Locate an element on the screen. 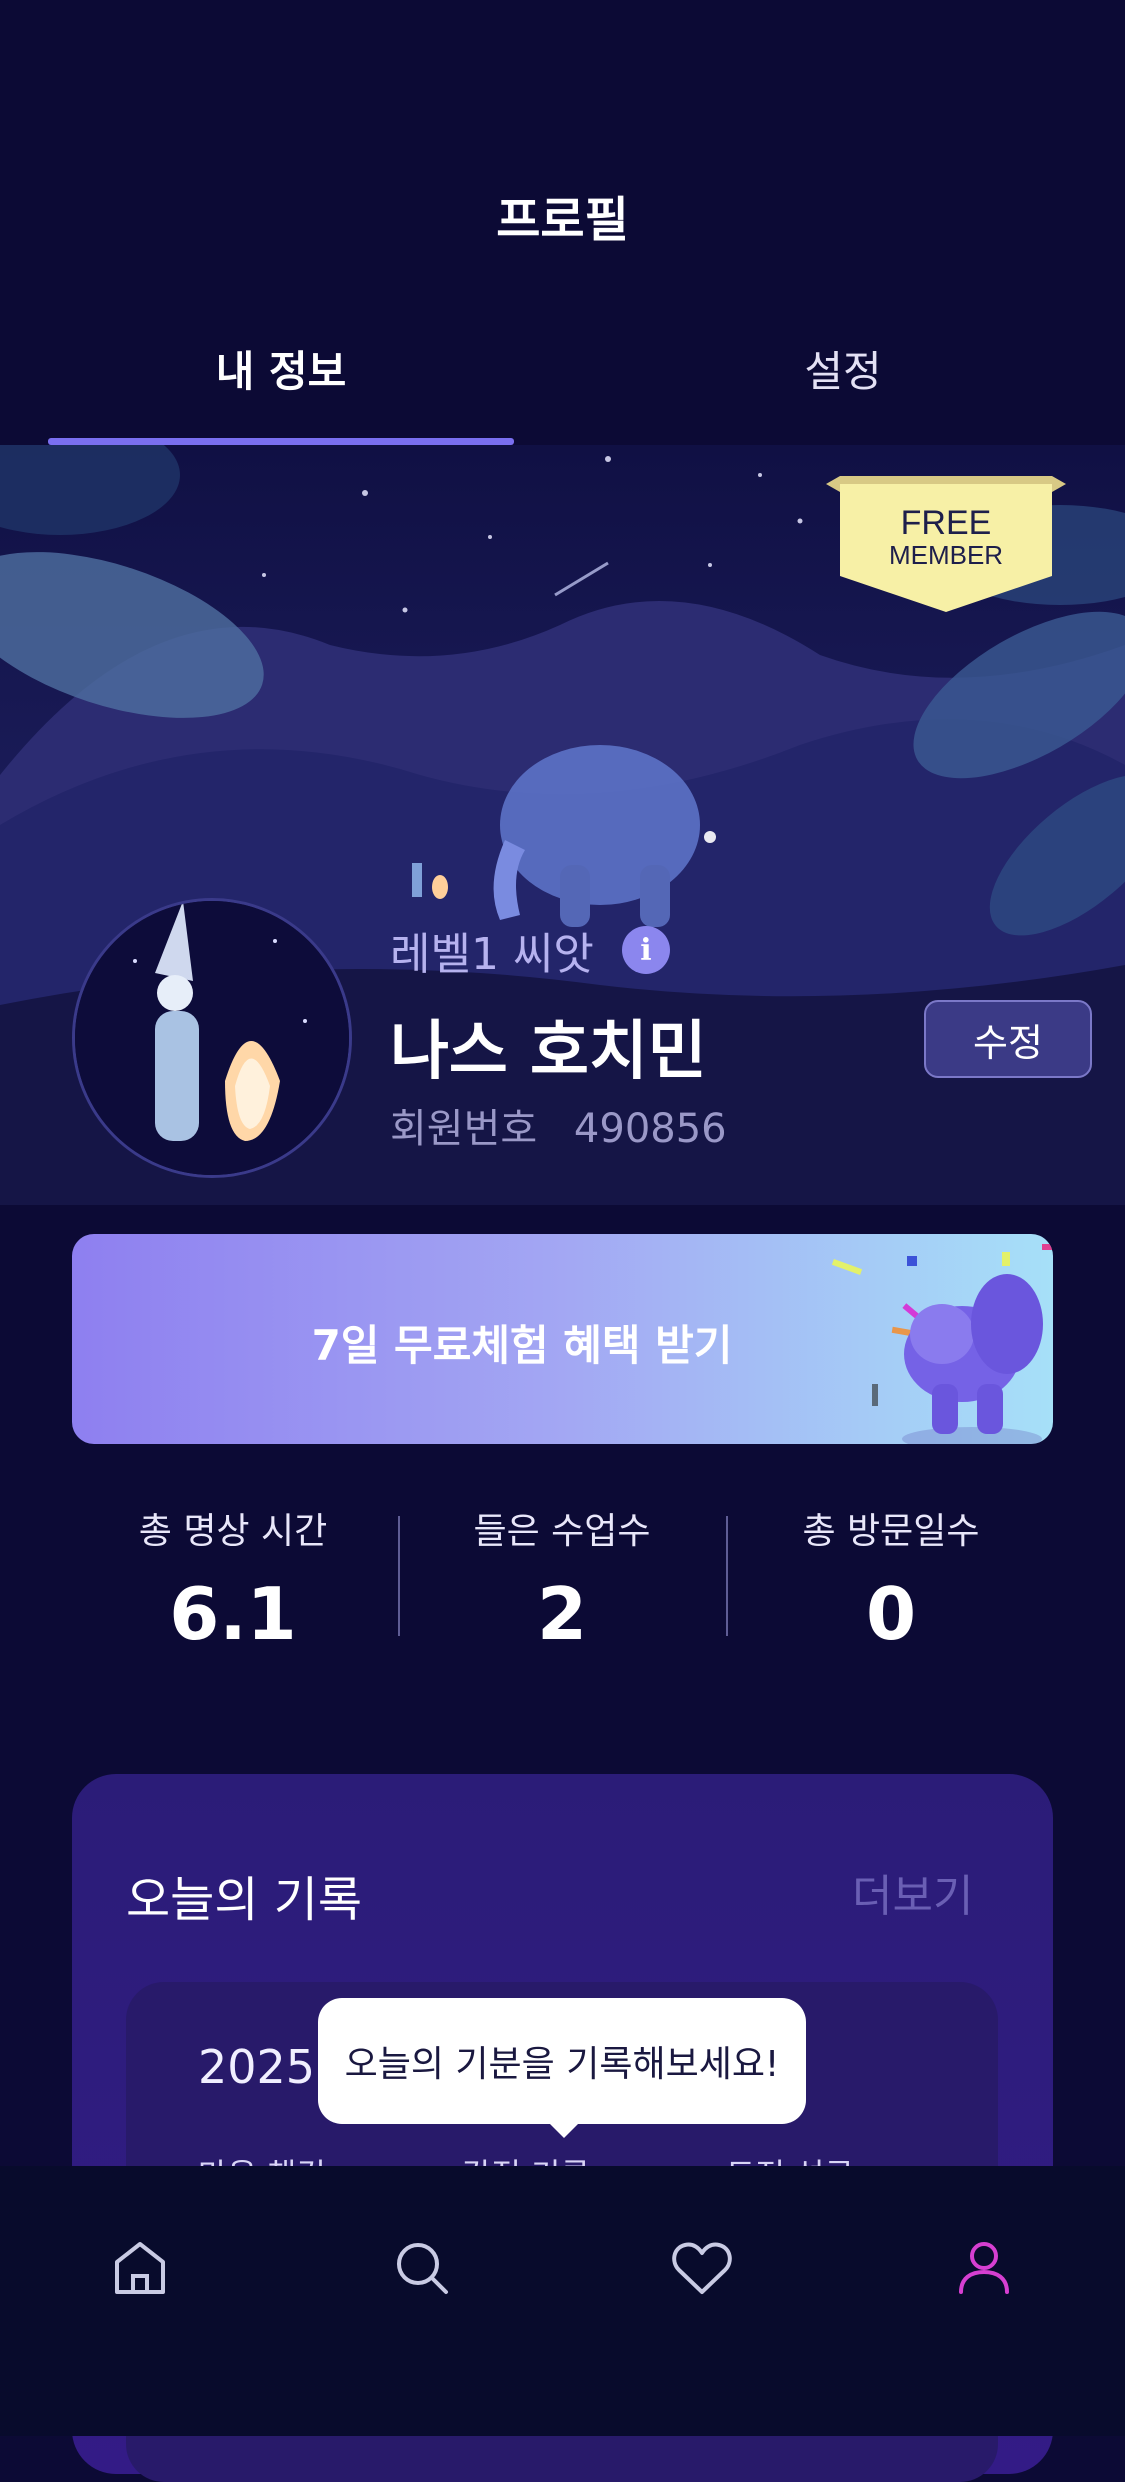  stat-label: 총 방문일수 is located at coordinates (891, 1531).